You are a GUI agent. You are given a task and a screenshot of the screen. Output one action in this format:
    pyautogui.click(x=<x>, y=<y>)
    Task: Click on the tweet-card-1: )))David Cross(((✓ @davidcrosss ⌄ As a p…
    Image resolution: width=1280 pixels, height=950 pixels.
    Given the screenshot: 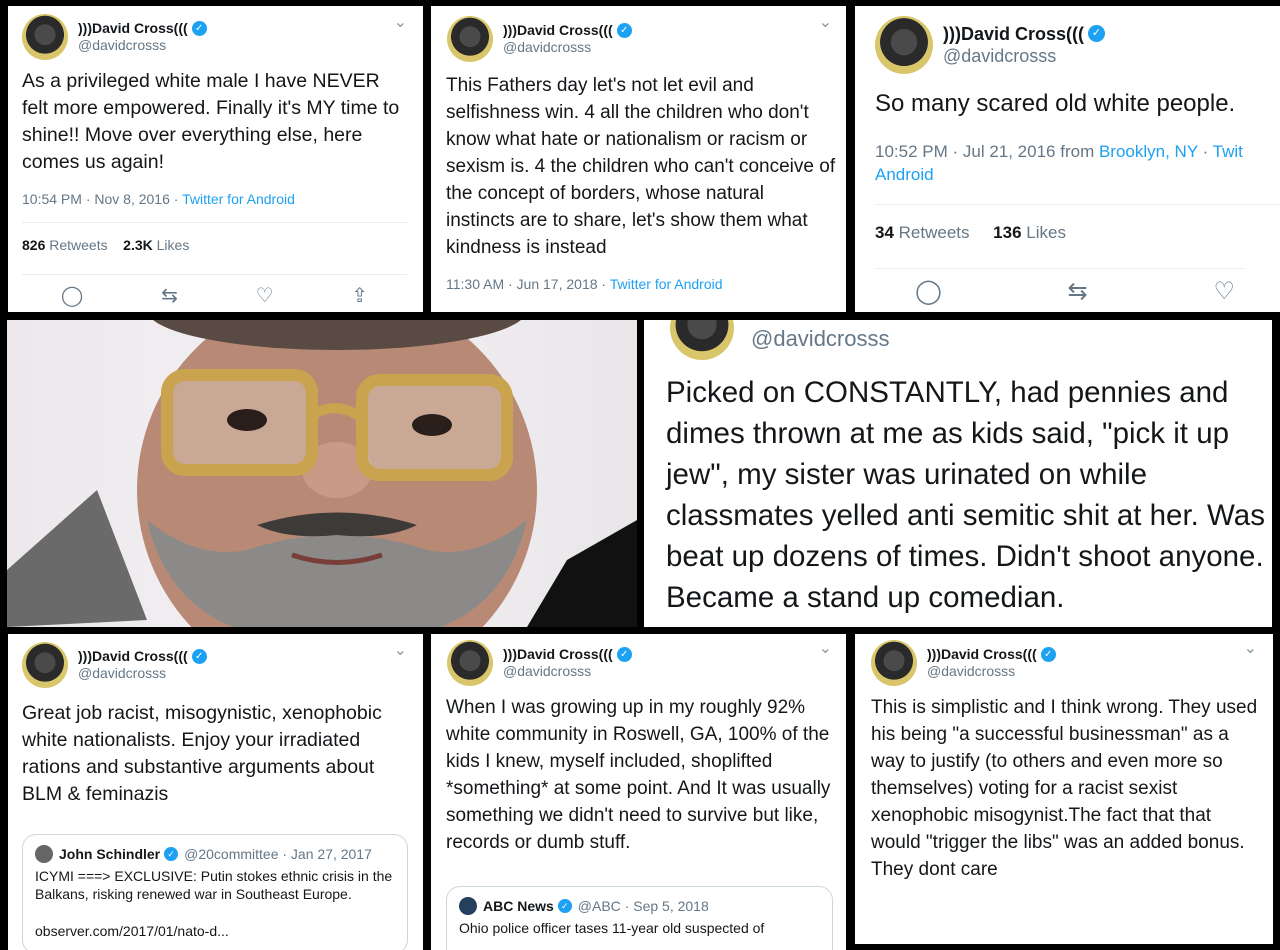 What is the action you would take?
    pyautogui.click(x=215, y=159)
    